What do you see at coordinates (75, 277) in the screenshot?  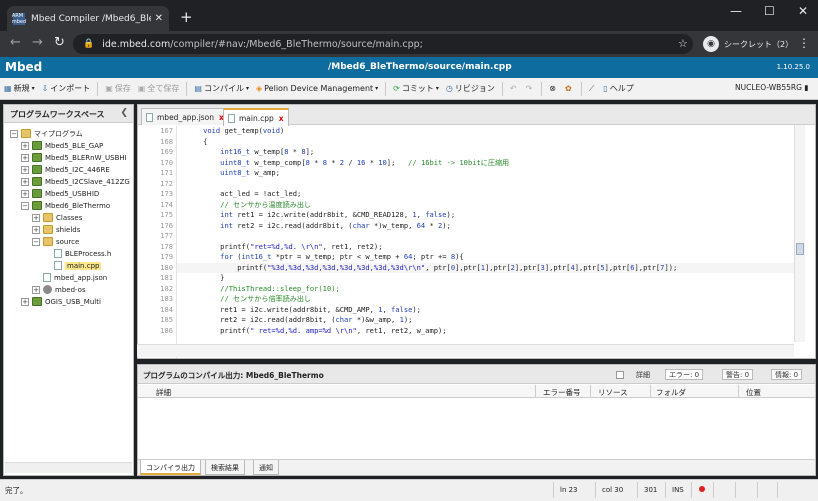 I see `tree-item: mbed_app.json` at bounding box center [75, 277].